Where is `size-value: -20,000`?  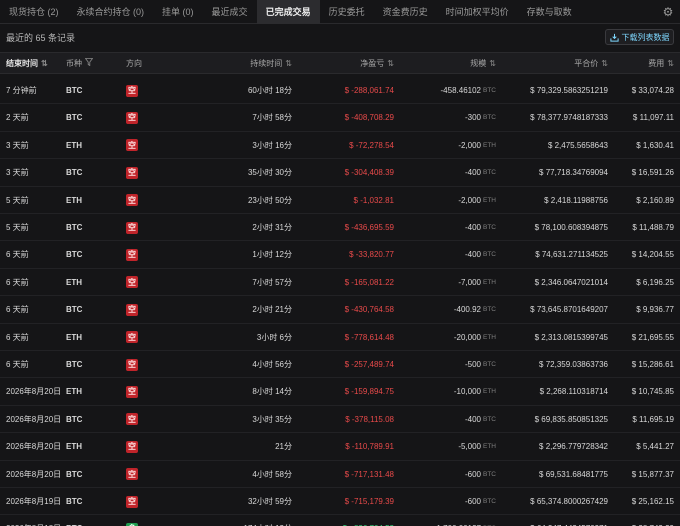 size-value: -20,000 is located at coordinates (467, 337).